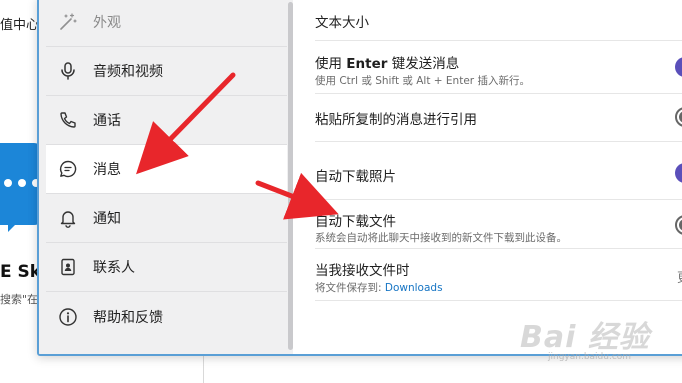  I want to click on sidebar-item-label: 外观, so click(107, 23).